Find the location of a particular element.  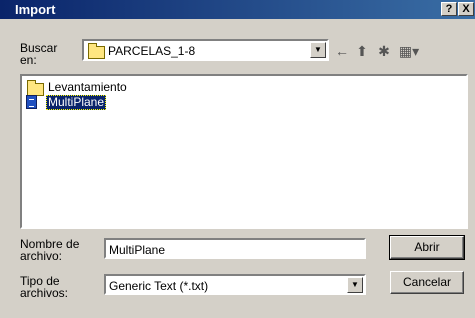

up-folder-icon: ⬆ is located at coordinates (362, 51).